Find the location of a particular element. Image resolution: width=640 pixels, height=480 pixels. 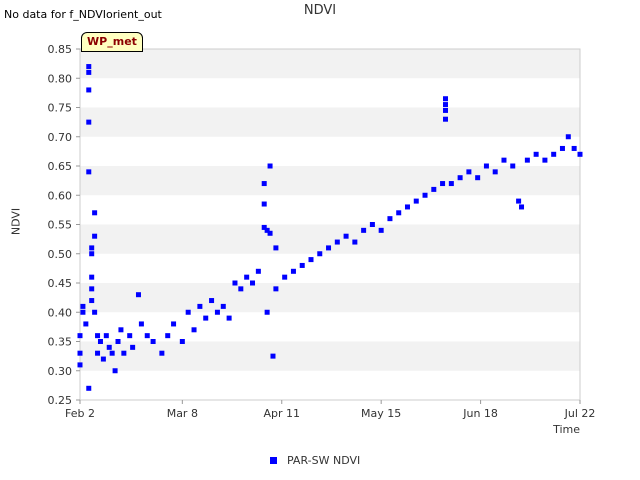

y-tick-label: 0.25 is located at coordinates (60, 400).